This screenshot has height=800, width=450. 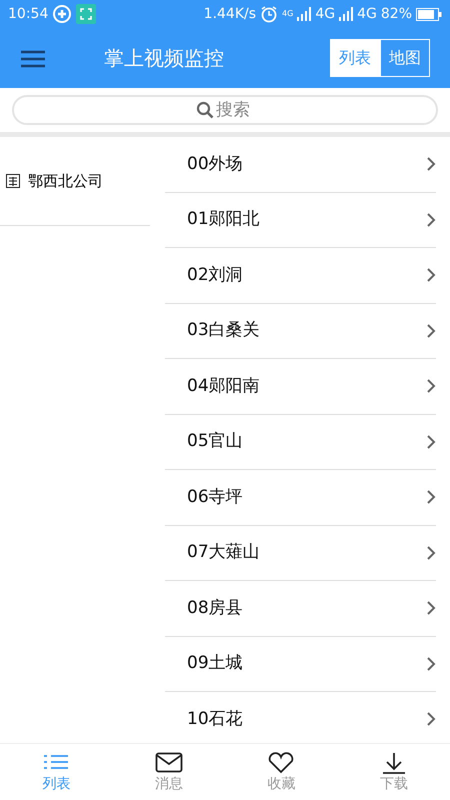 What do you see at coordinates (168, 763) in the screenshot?
I see `mail-icon` at bounding box center [168, 763].